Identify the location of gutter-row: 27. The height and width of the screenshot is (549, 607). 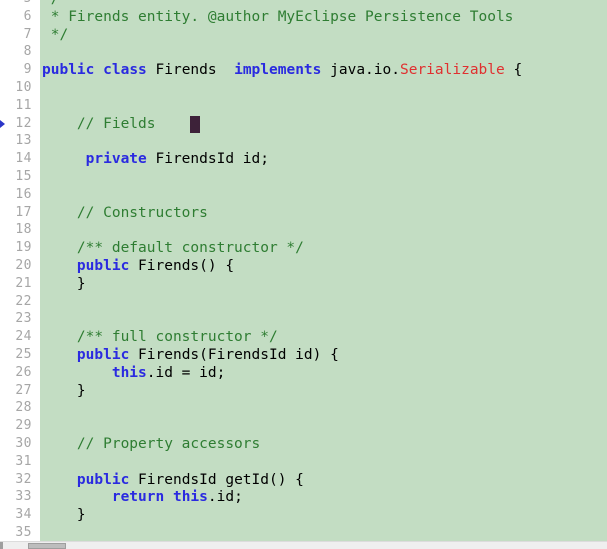
(20, 391).